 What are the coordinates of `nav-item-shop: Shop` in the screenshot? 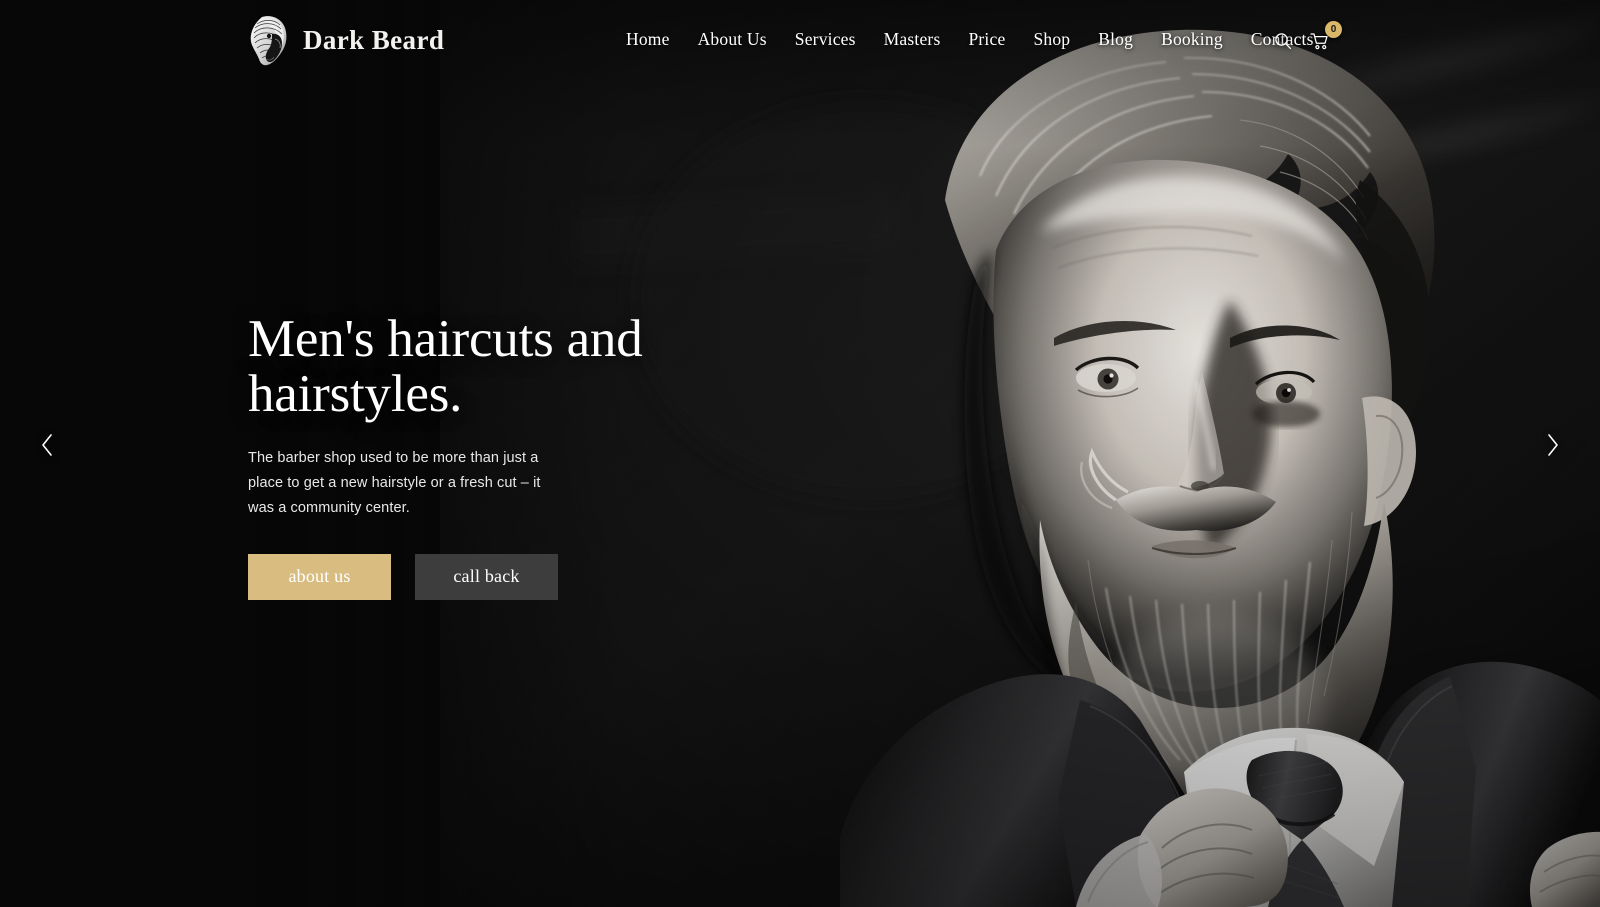 It's located at (1051, 39).